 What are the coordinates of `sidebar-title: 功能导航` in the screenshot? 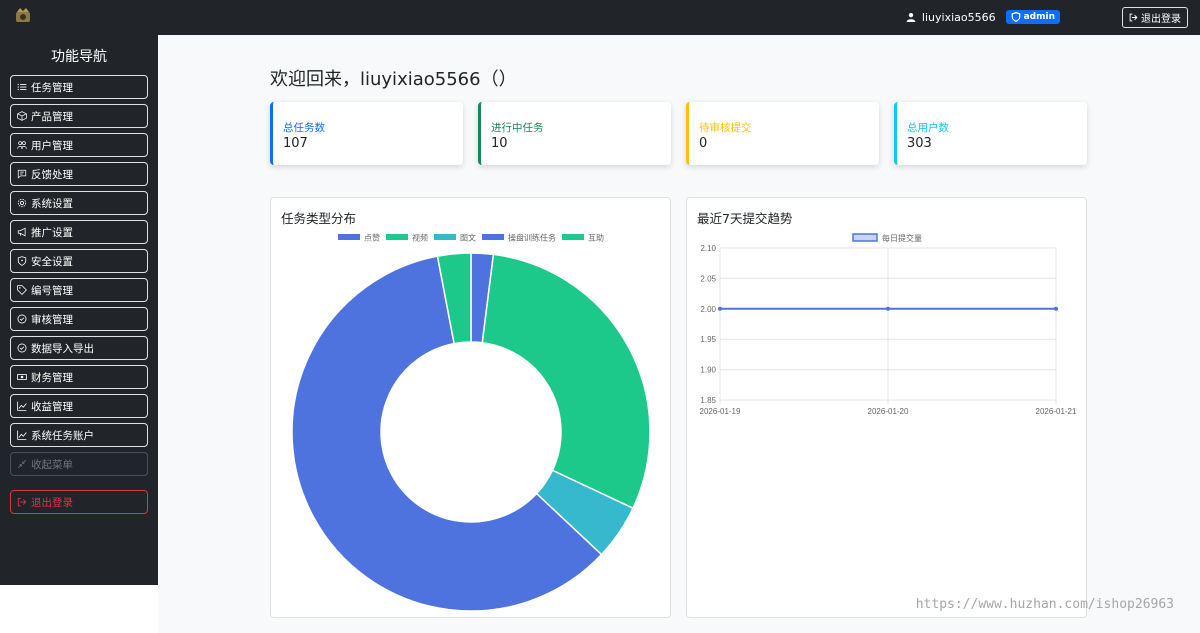 It's located at (79, 57).